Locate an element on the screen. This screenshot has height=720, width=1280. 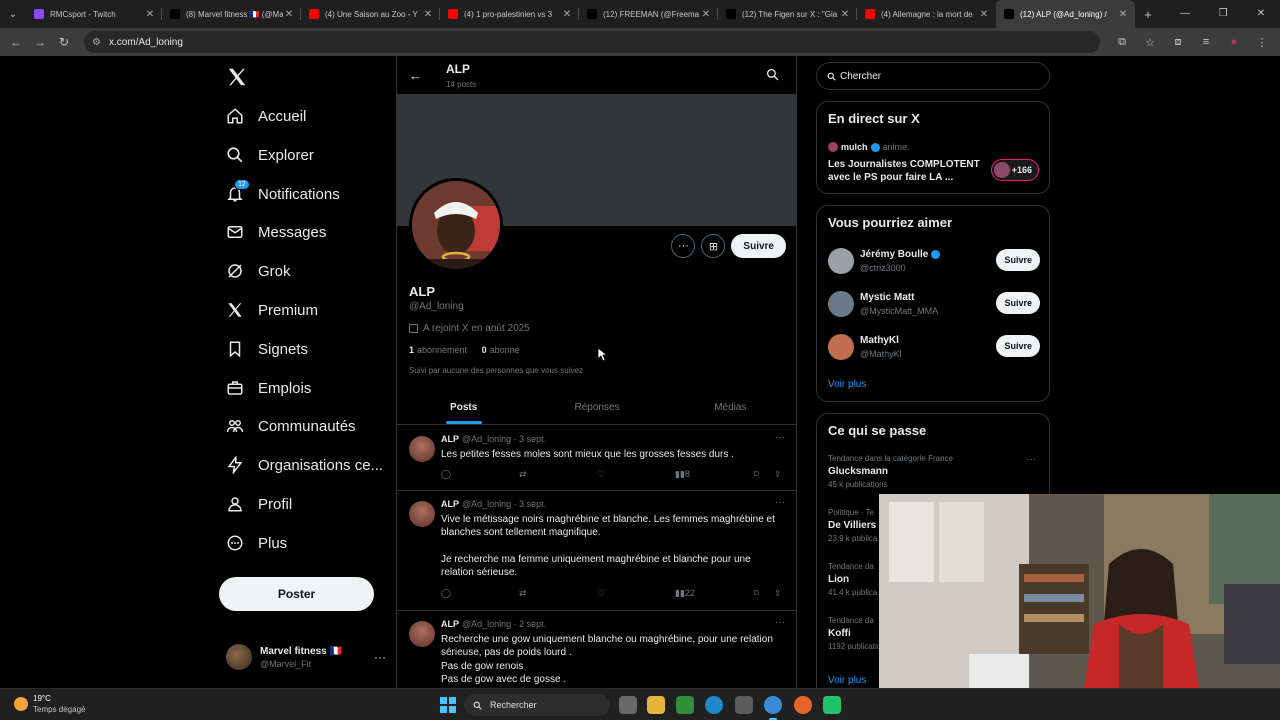
bookmark-icon: ⌑ is located at coordinates (756, 474).